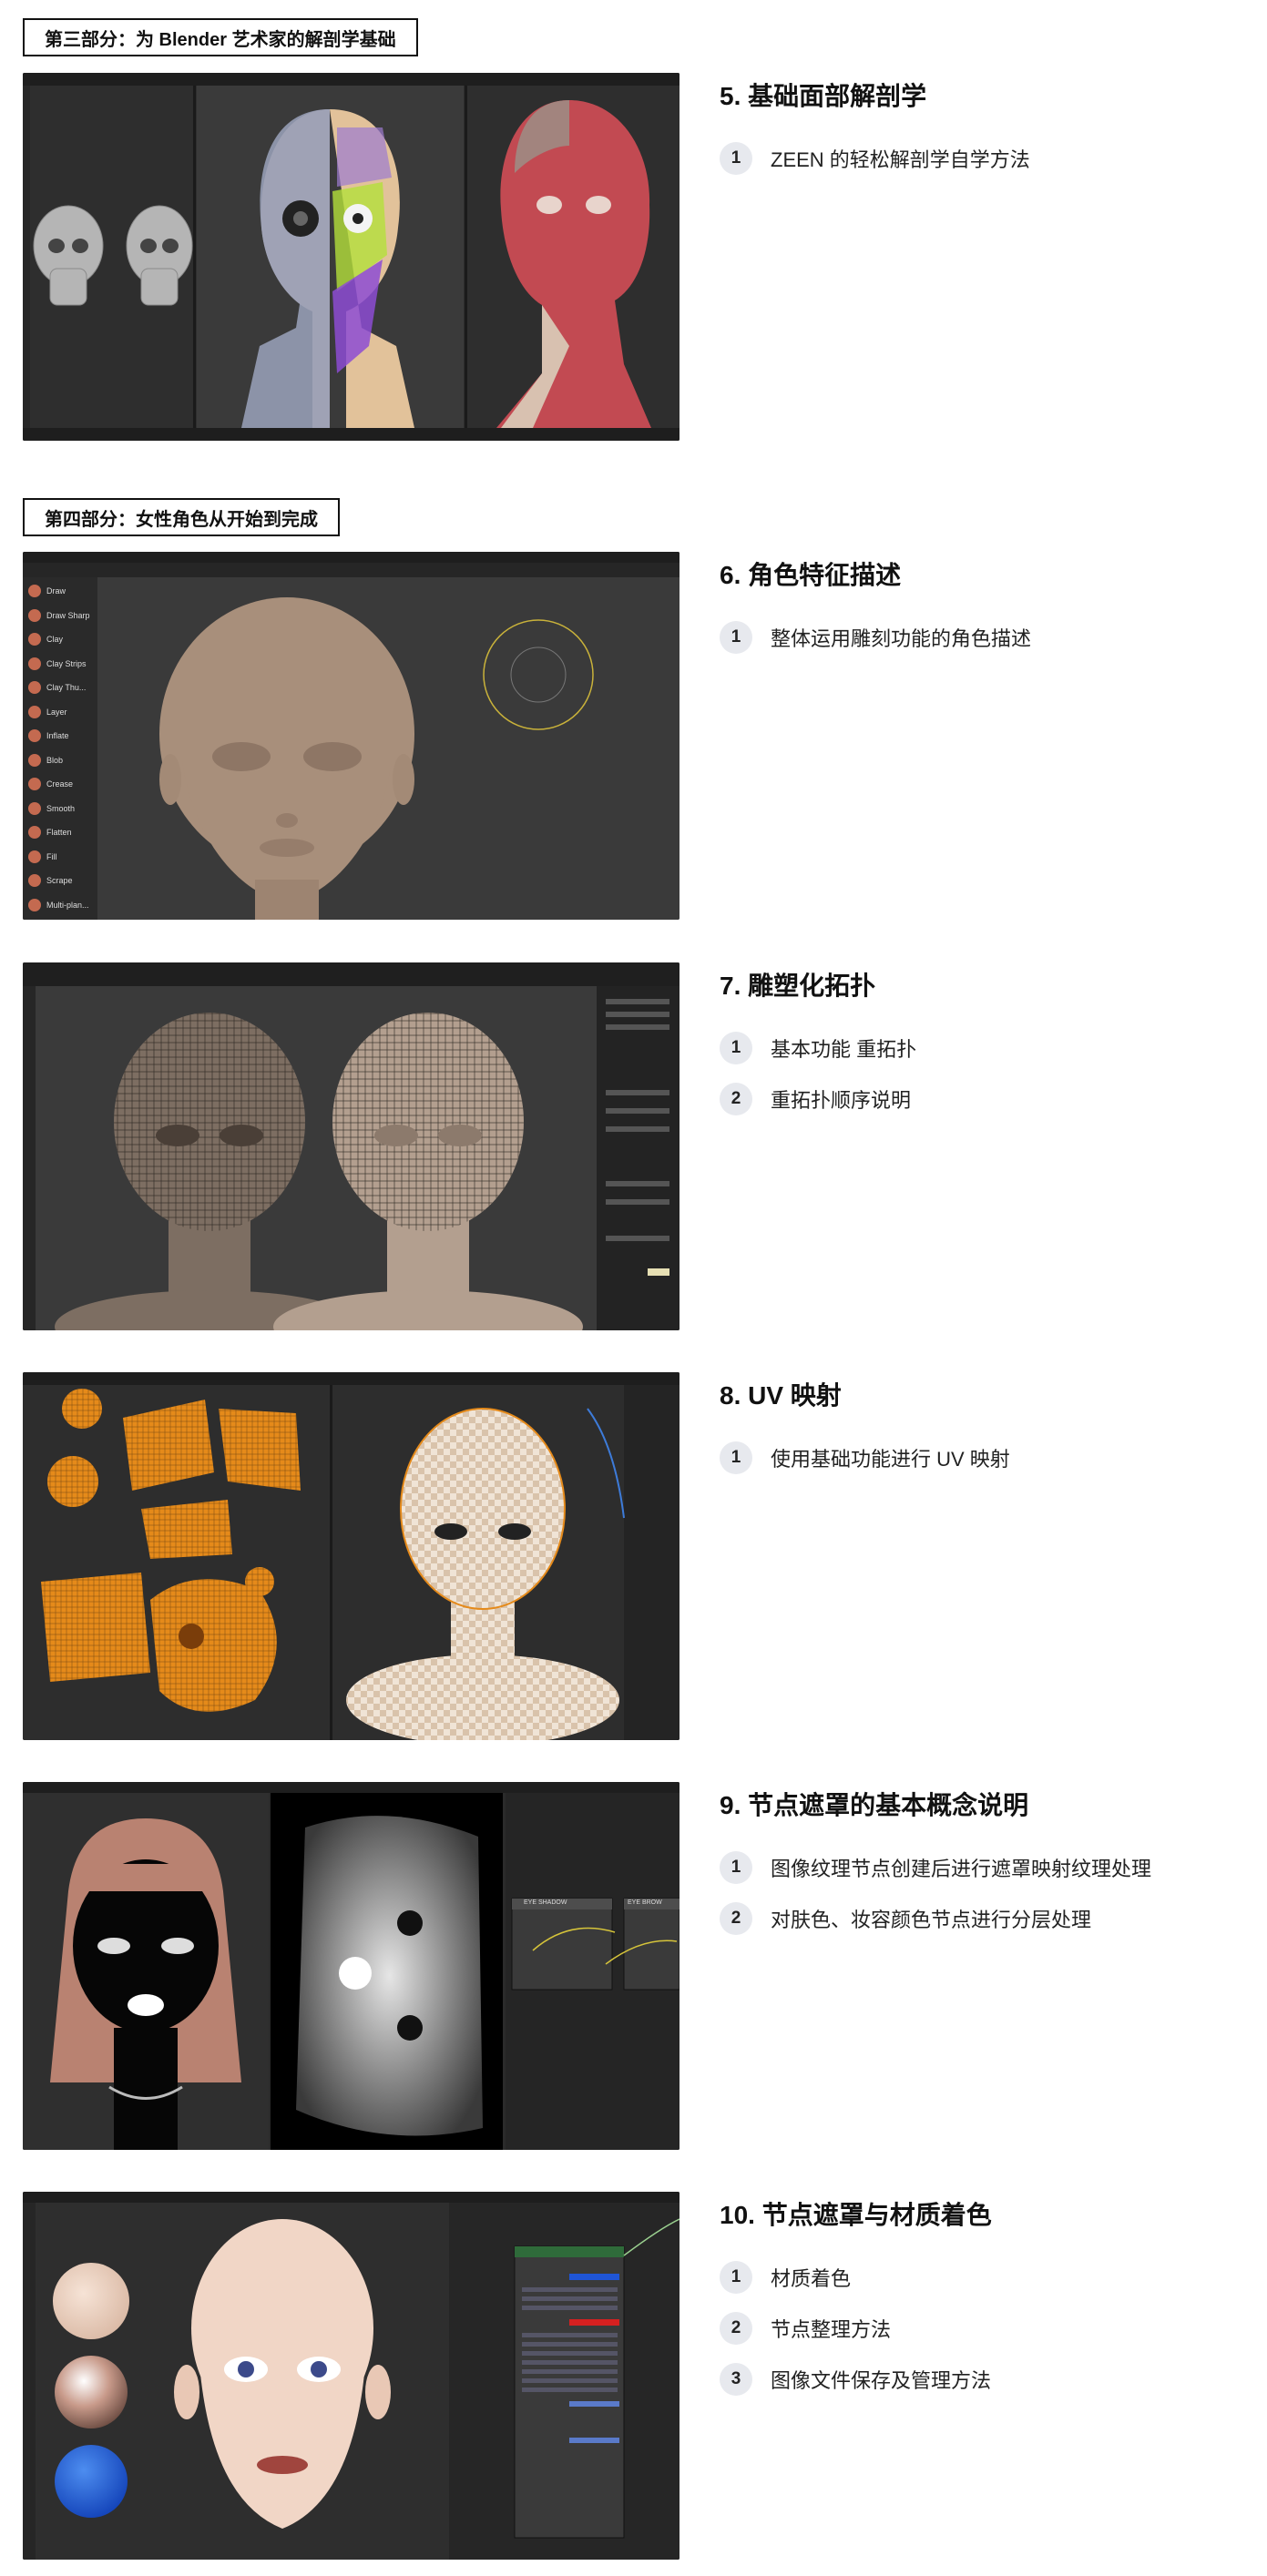 The image size is (1267, 2576). I want to click on item-number: 3, so click(736, 2379).